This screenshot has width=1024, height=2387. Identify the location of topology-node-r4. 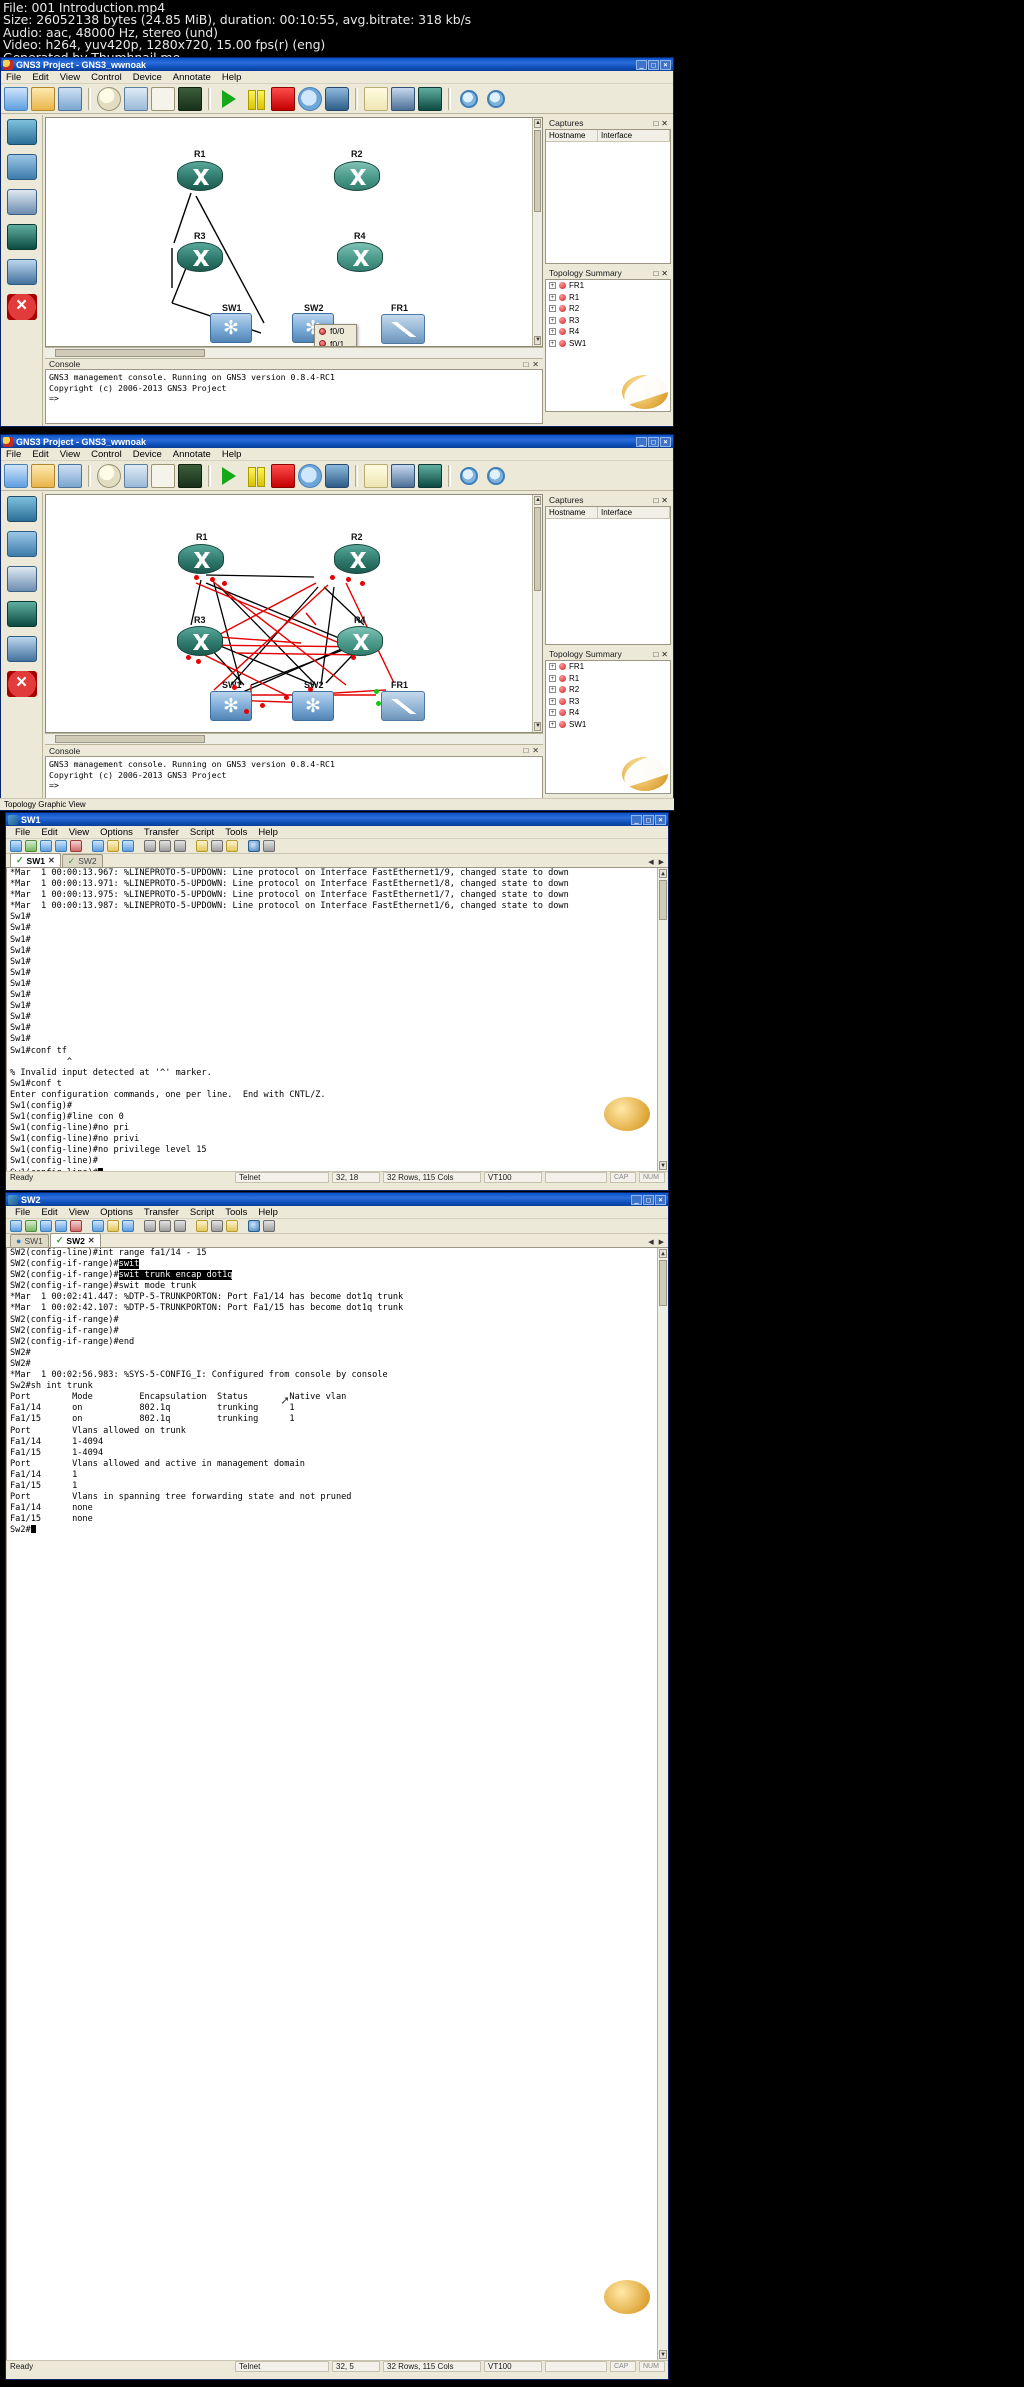
(360, 641).